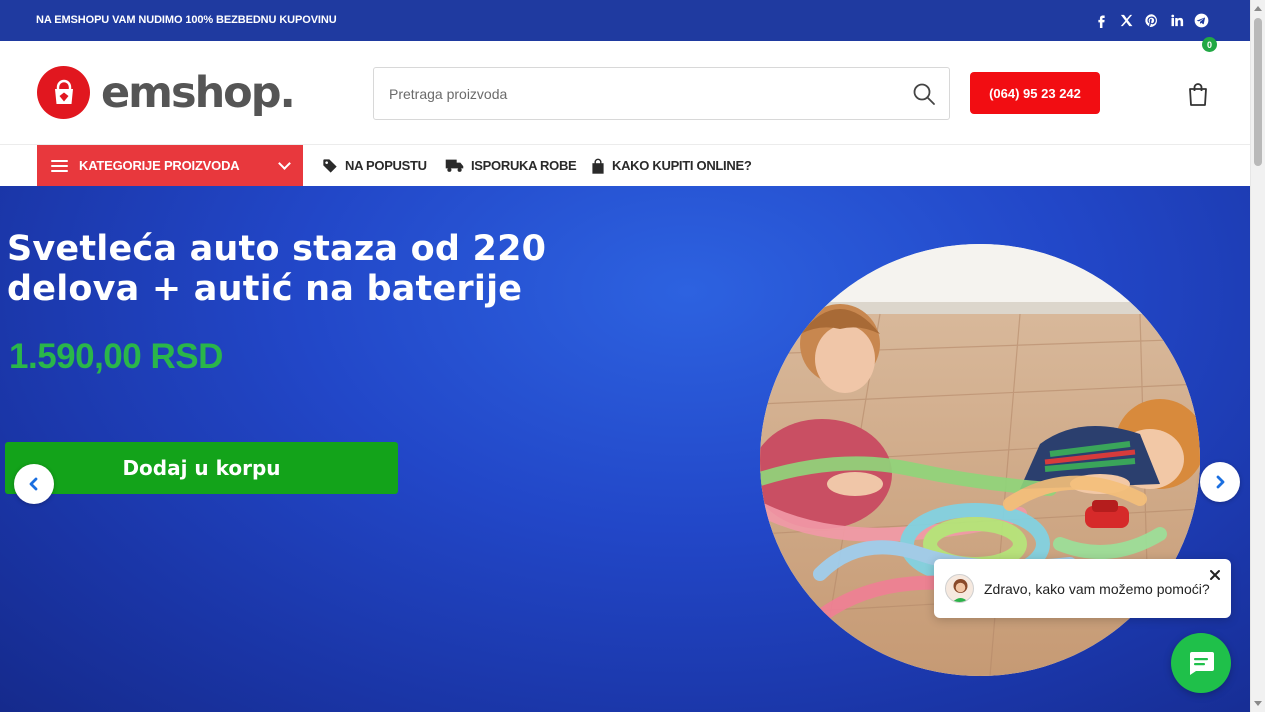  I want to click on nav-link-delivery: ISPORUKA ROBE, so click(511, 165).